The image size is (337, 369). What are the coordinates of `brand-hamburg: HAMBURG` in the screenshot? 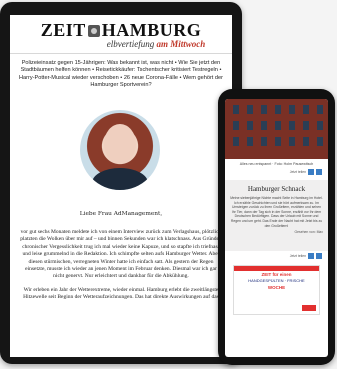 It's located at (151, 30).